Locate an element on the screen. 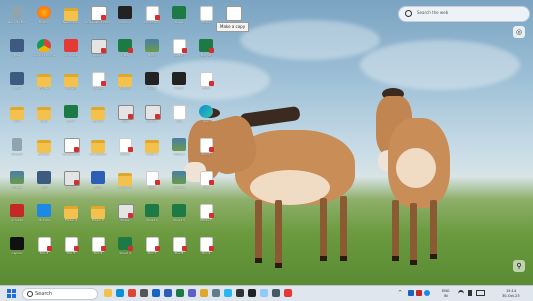 The width and height of the screenshot is (533, 301). desktop-icon: Doc 9 is located at coordinates (206, 249).